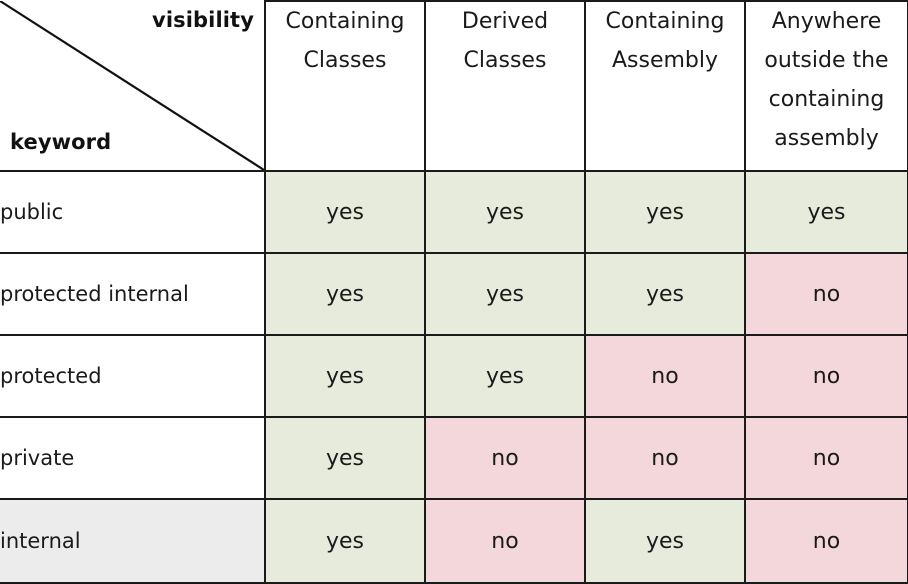 The image size is (908, 584). Describe the element at coordinates (133, 86) in the screenshot. I see `corner-axis-header: visibility keyword` at that location.